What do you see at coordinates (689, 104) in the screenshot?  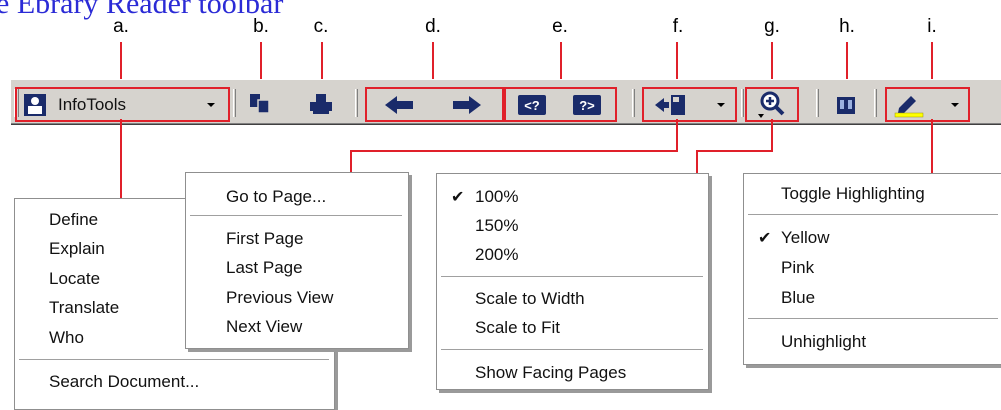 I see `go-to-page-button` at bounding box center [689, 104].